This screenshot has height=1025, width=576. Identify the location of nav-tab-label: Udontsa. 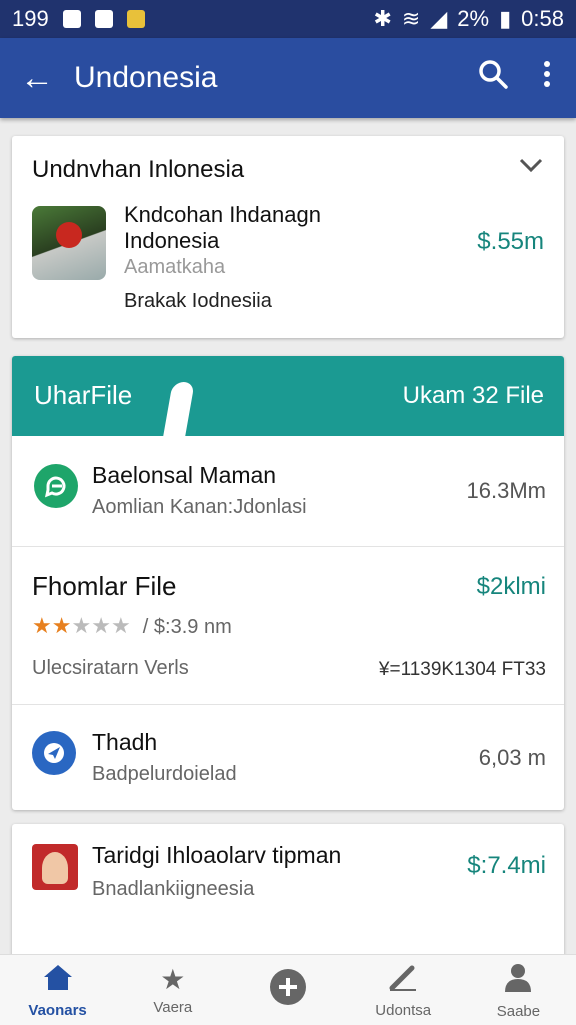
(403, 1010).